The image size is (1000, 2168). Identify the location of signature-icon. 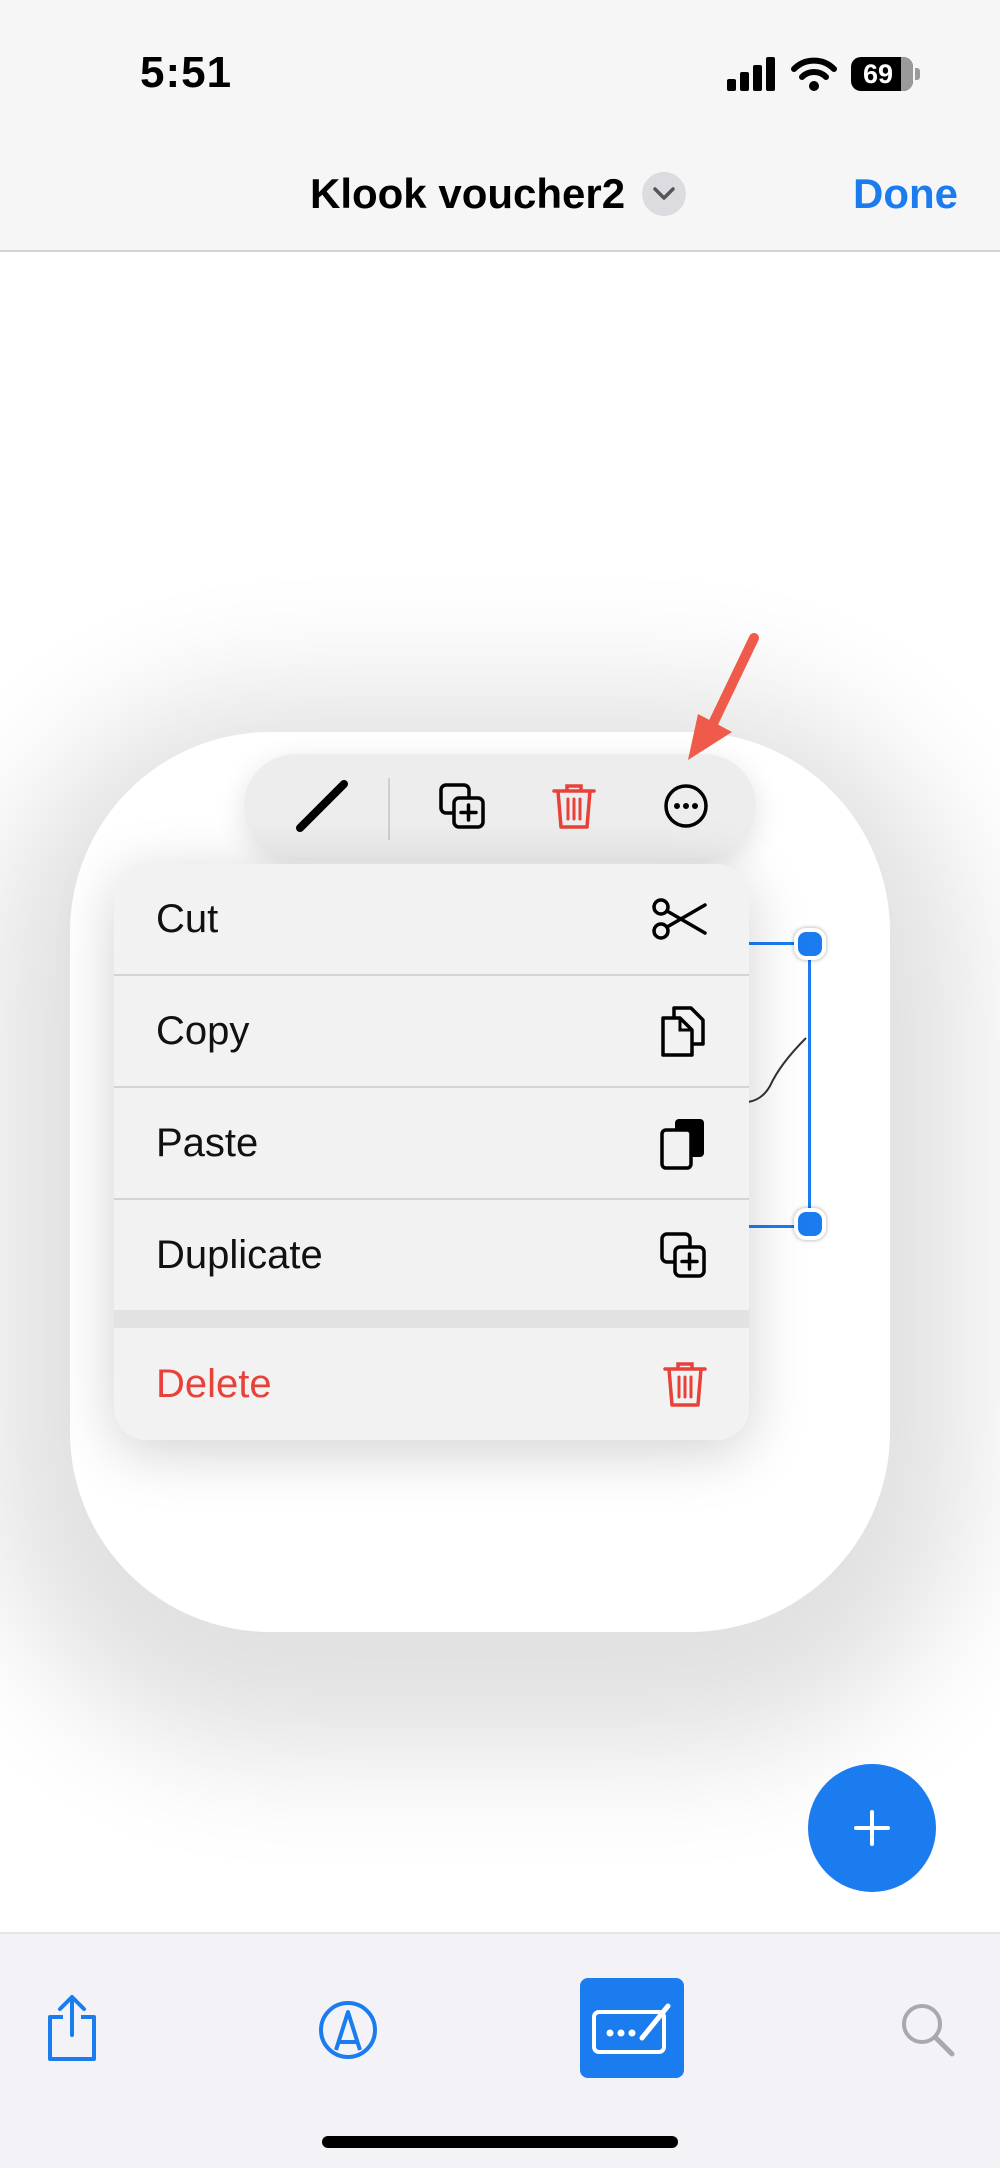
(631, 2028).